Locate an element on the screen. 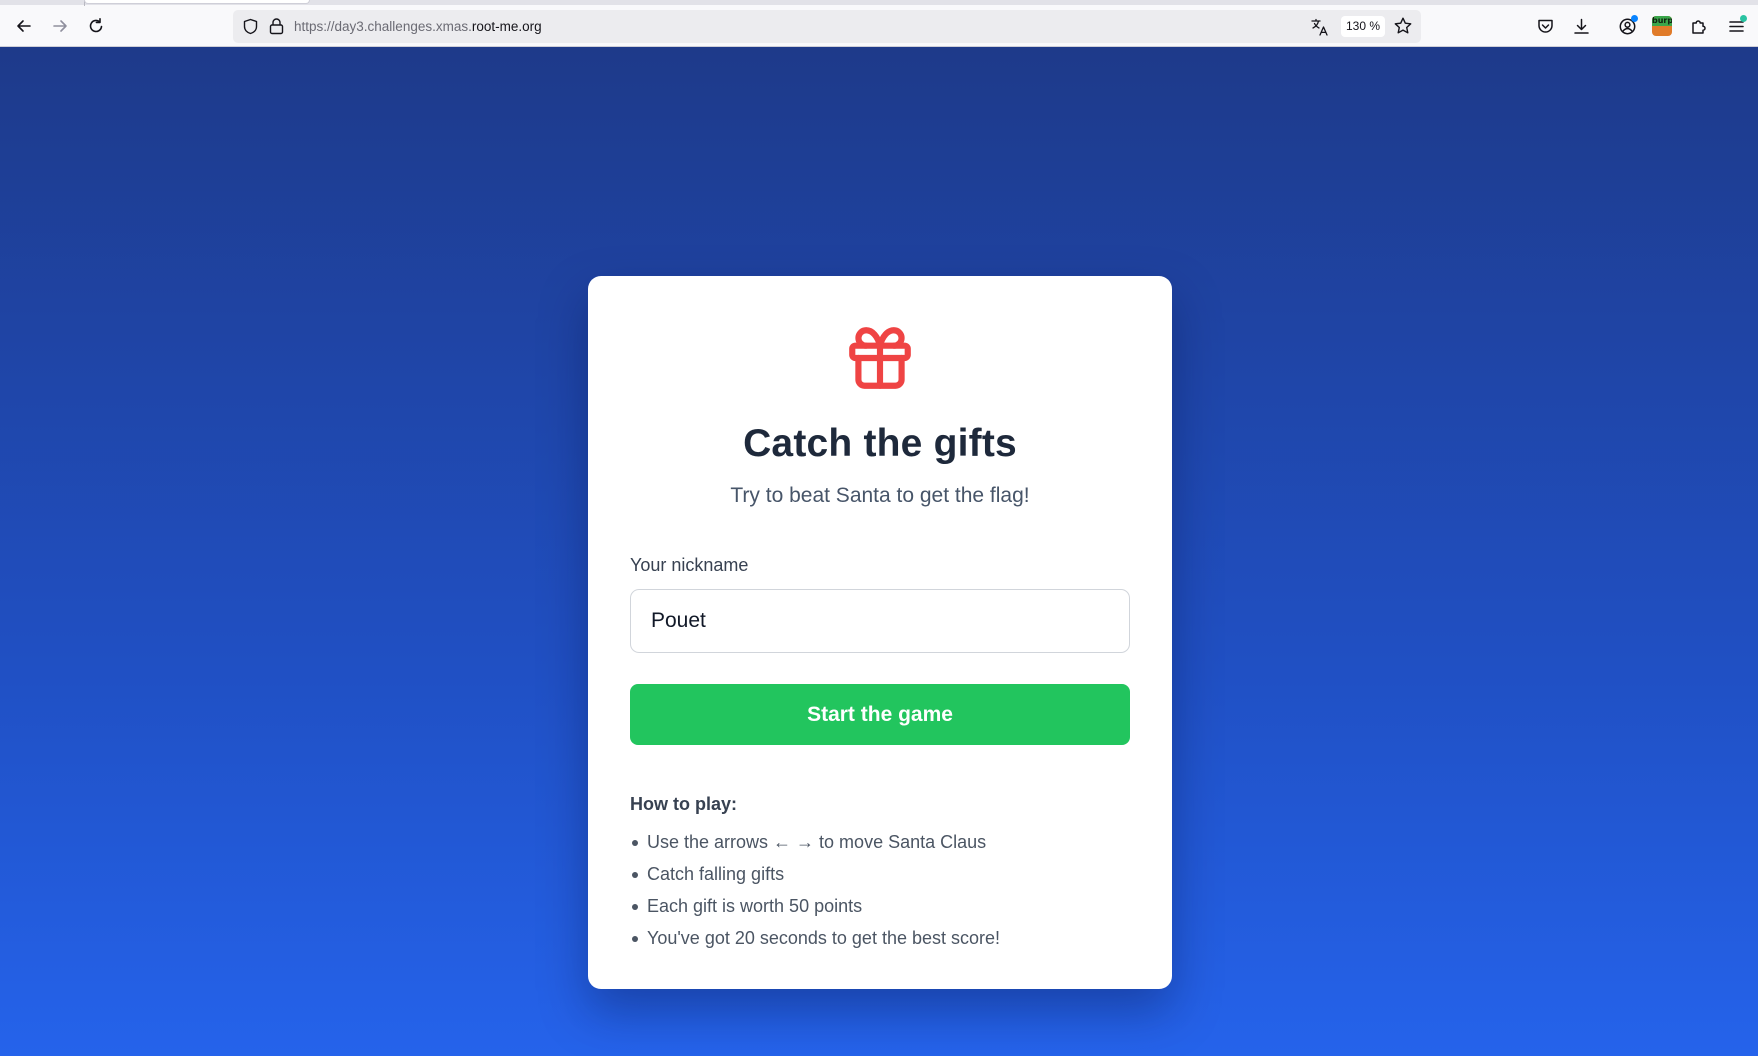  account-button is located at coordinates (1627, 26).